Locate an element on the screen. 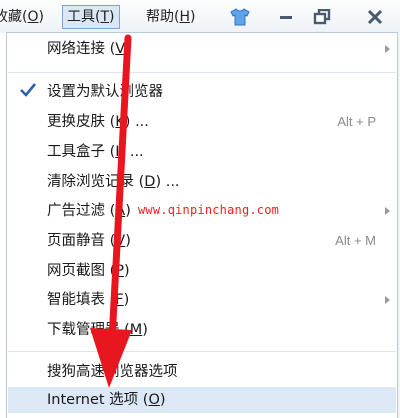  menu-item-browser-options-label: 搜狗高速浏览器选项 is located at coordinates (112, 372).